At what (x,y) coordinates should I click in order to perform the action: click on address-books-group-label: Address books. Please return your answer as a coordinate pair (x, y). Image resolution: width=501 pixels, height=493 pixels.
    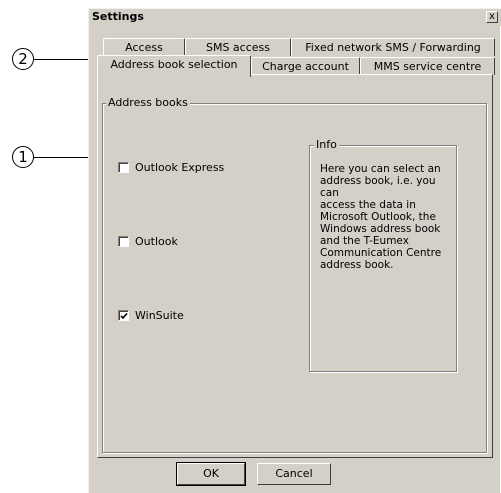
    Looking at the image, I should click on (148, 102).